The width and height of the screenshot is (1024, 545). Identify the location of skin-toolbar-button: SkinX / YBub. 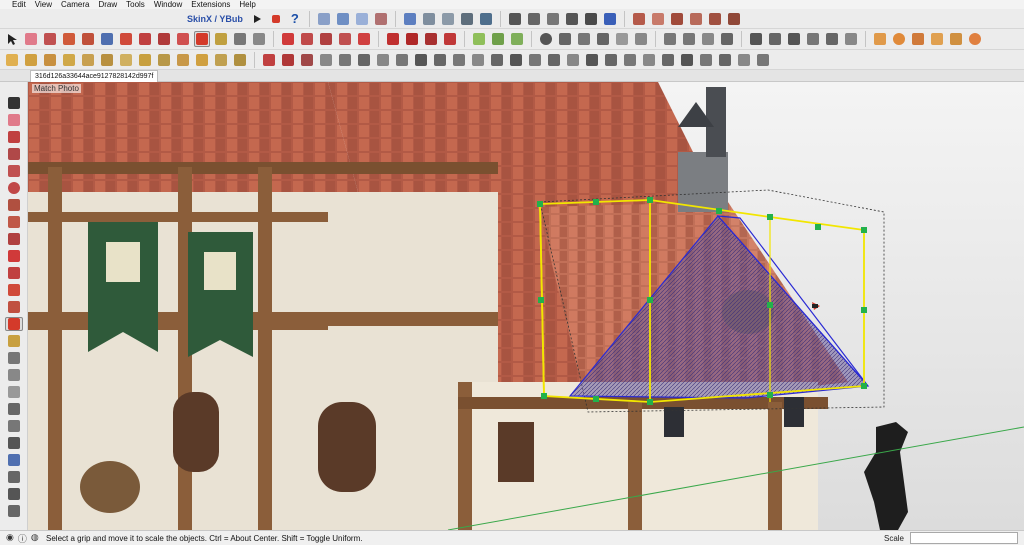
(215, 19).